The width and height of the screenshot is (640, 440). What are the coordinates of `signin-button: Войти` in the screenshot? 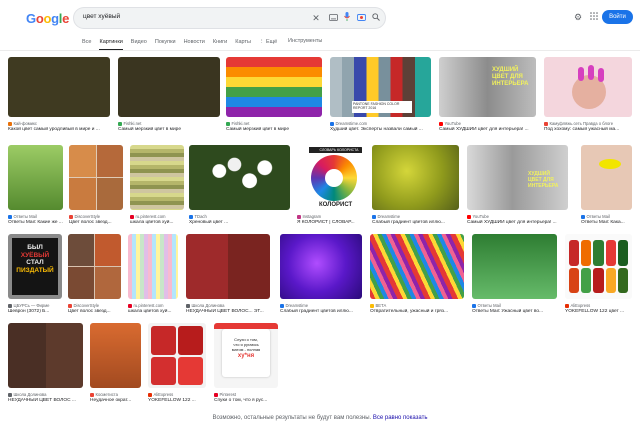 It's located at (617, 17).